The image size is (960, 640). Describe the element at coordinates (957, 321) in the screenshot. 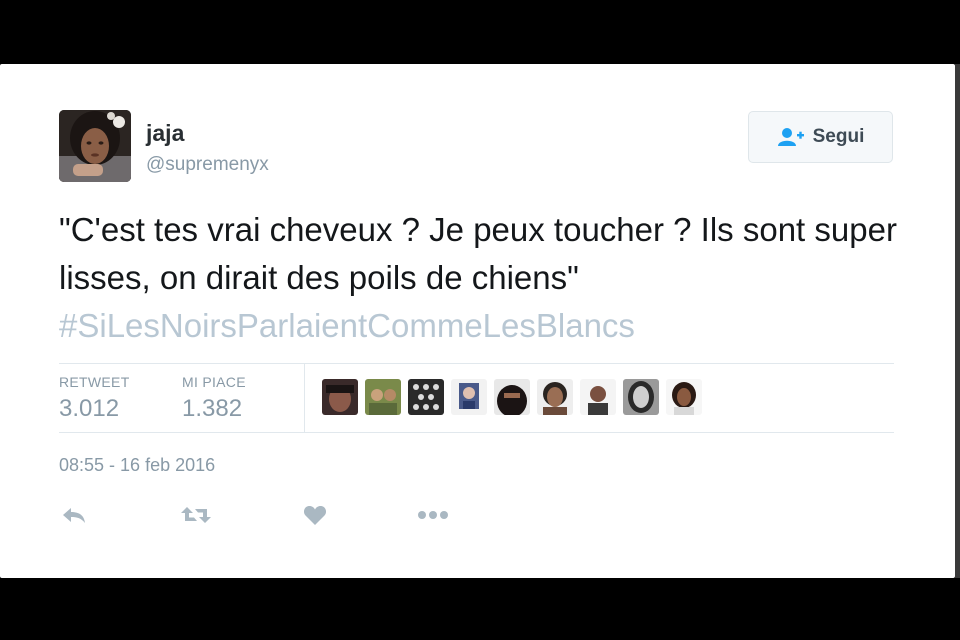

I see `frame-edge` at that location.